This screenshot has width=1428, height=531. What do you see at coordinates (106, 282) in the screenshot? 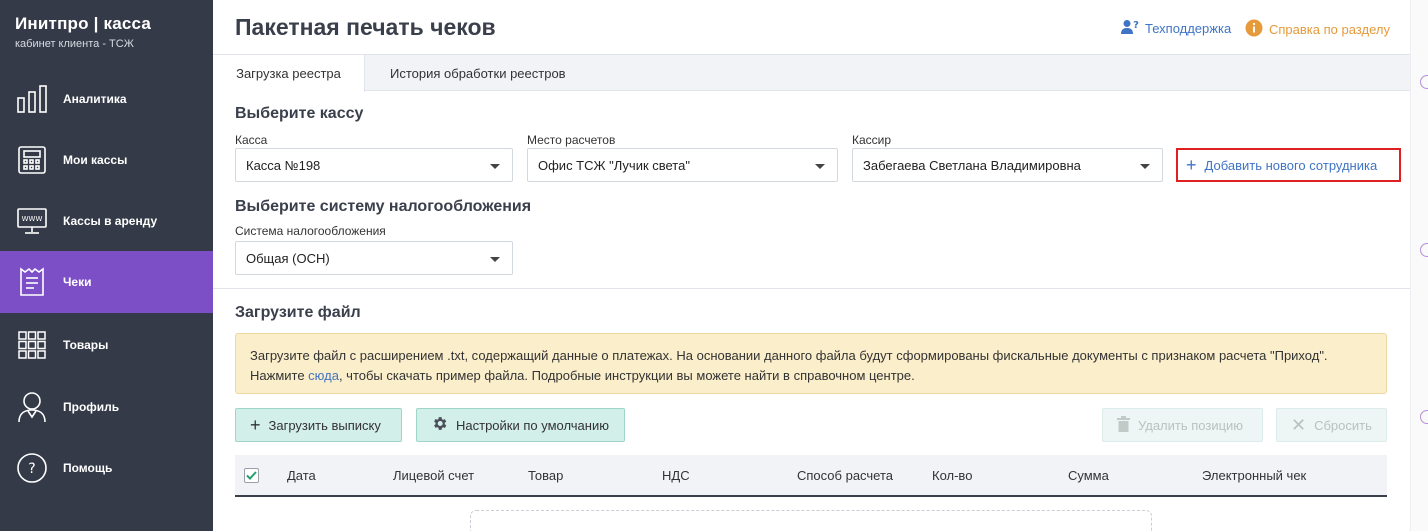
I see `sidebar-item-receipts: Чеки` at bounding box center [106, 282].